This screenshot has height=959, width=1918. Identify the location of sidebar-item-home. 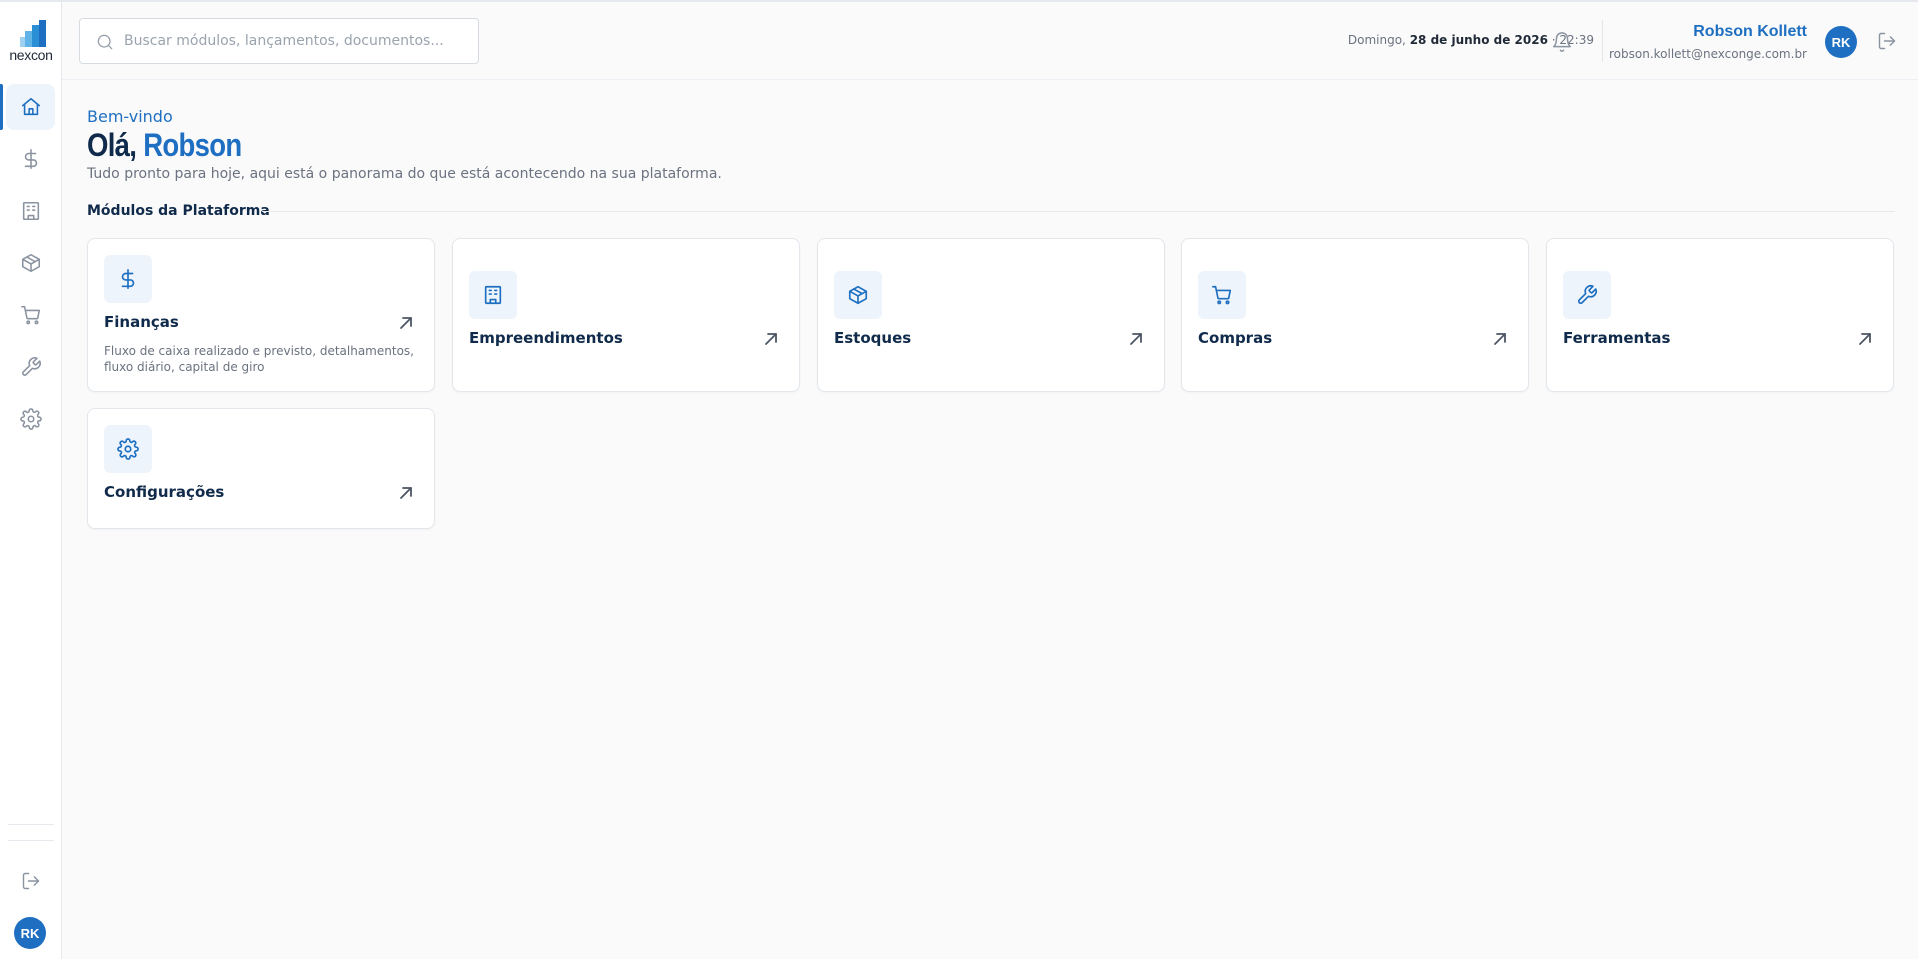
(30, 107).